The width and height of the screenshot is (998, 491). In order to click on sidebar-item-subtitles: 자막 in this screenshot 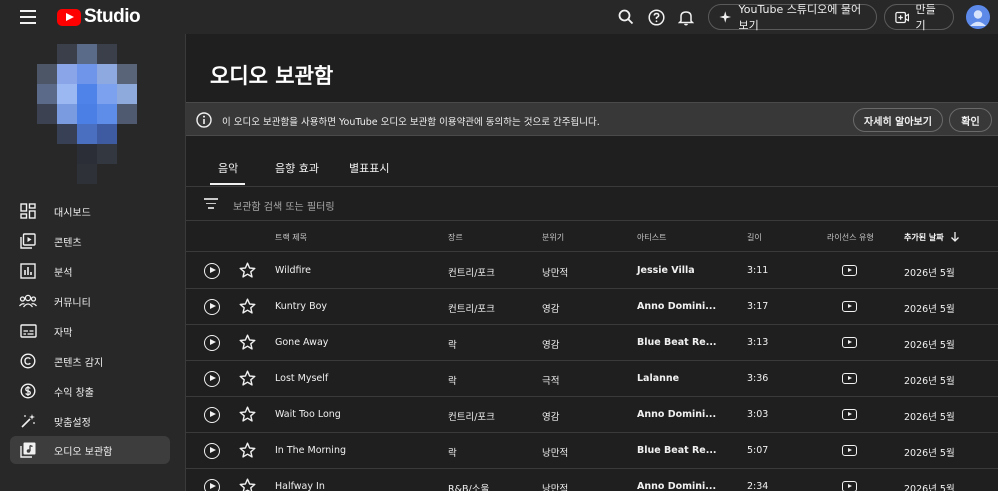, I will do `click(90, 331)`.